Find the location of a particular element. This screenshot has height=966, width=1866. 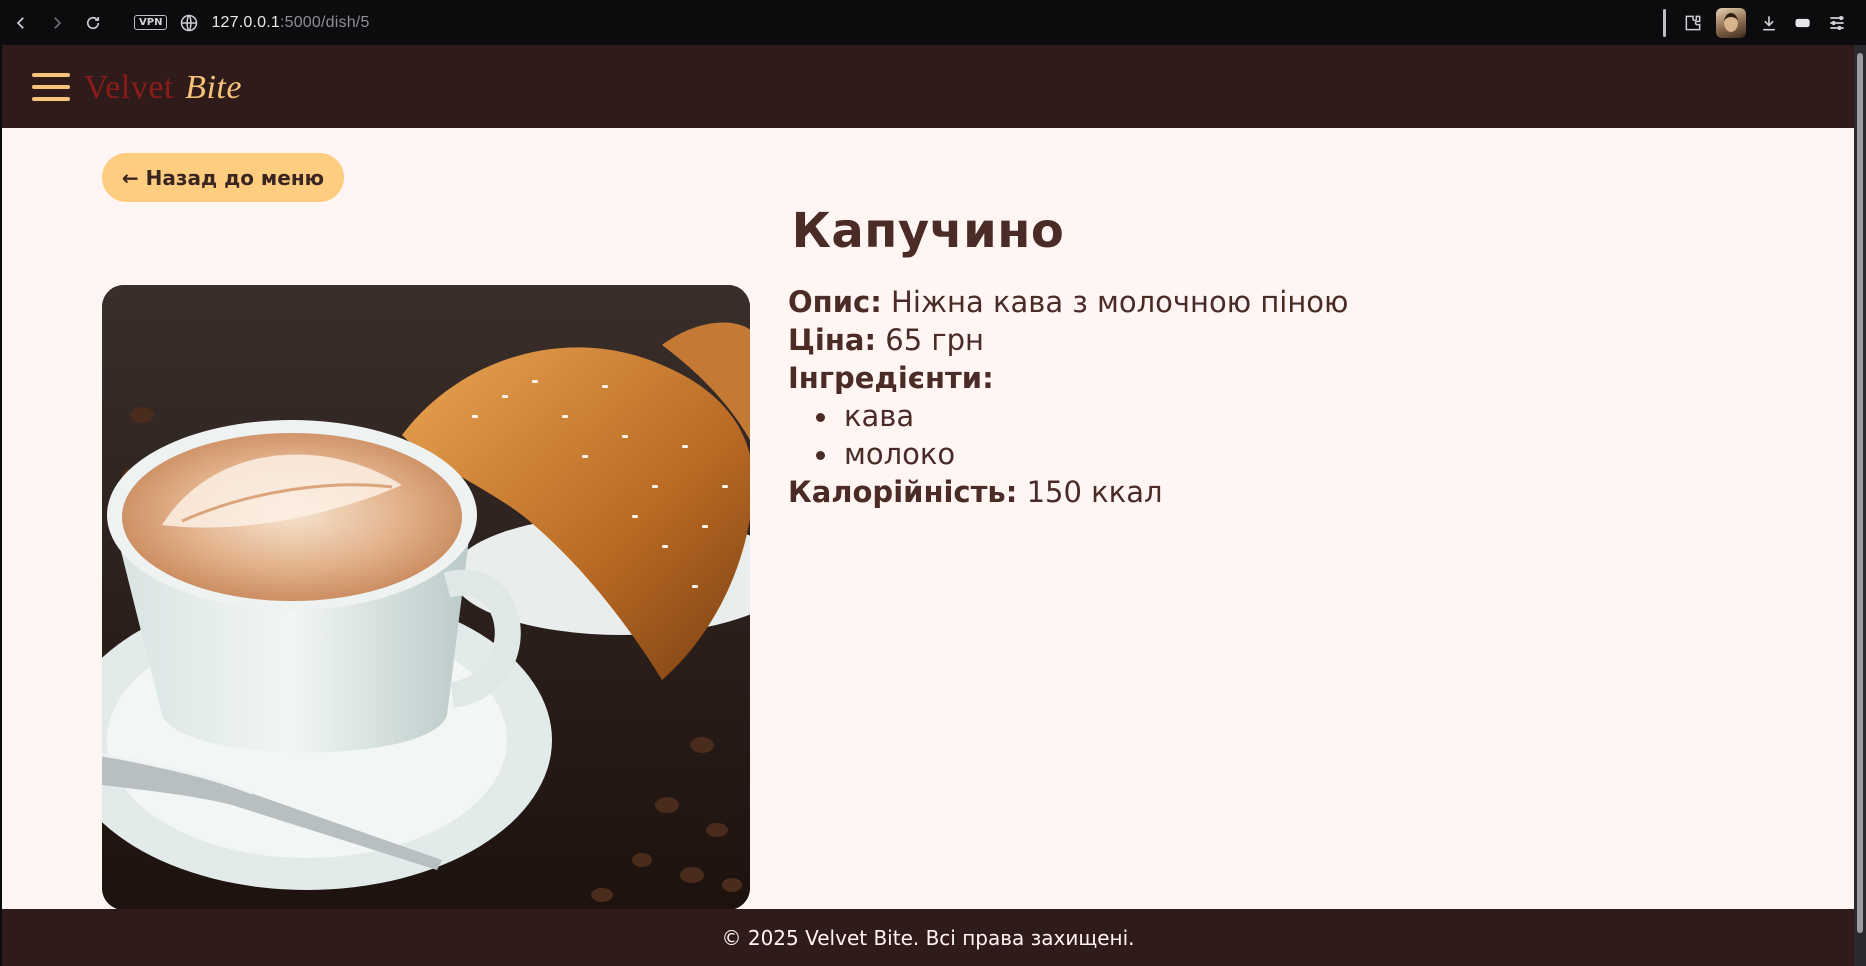

price-row: Ціна: 65 грн is located at coordinates (1068, 340).